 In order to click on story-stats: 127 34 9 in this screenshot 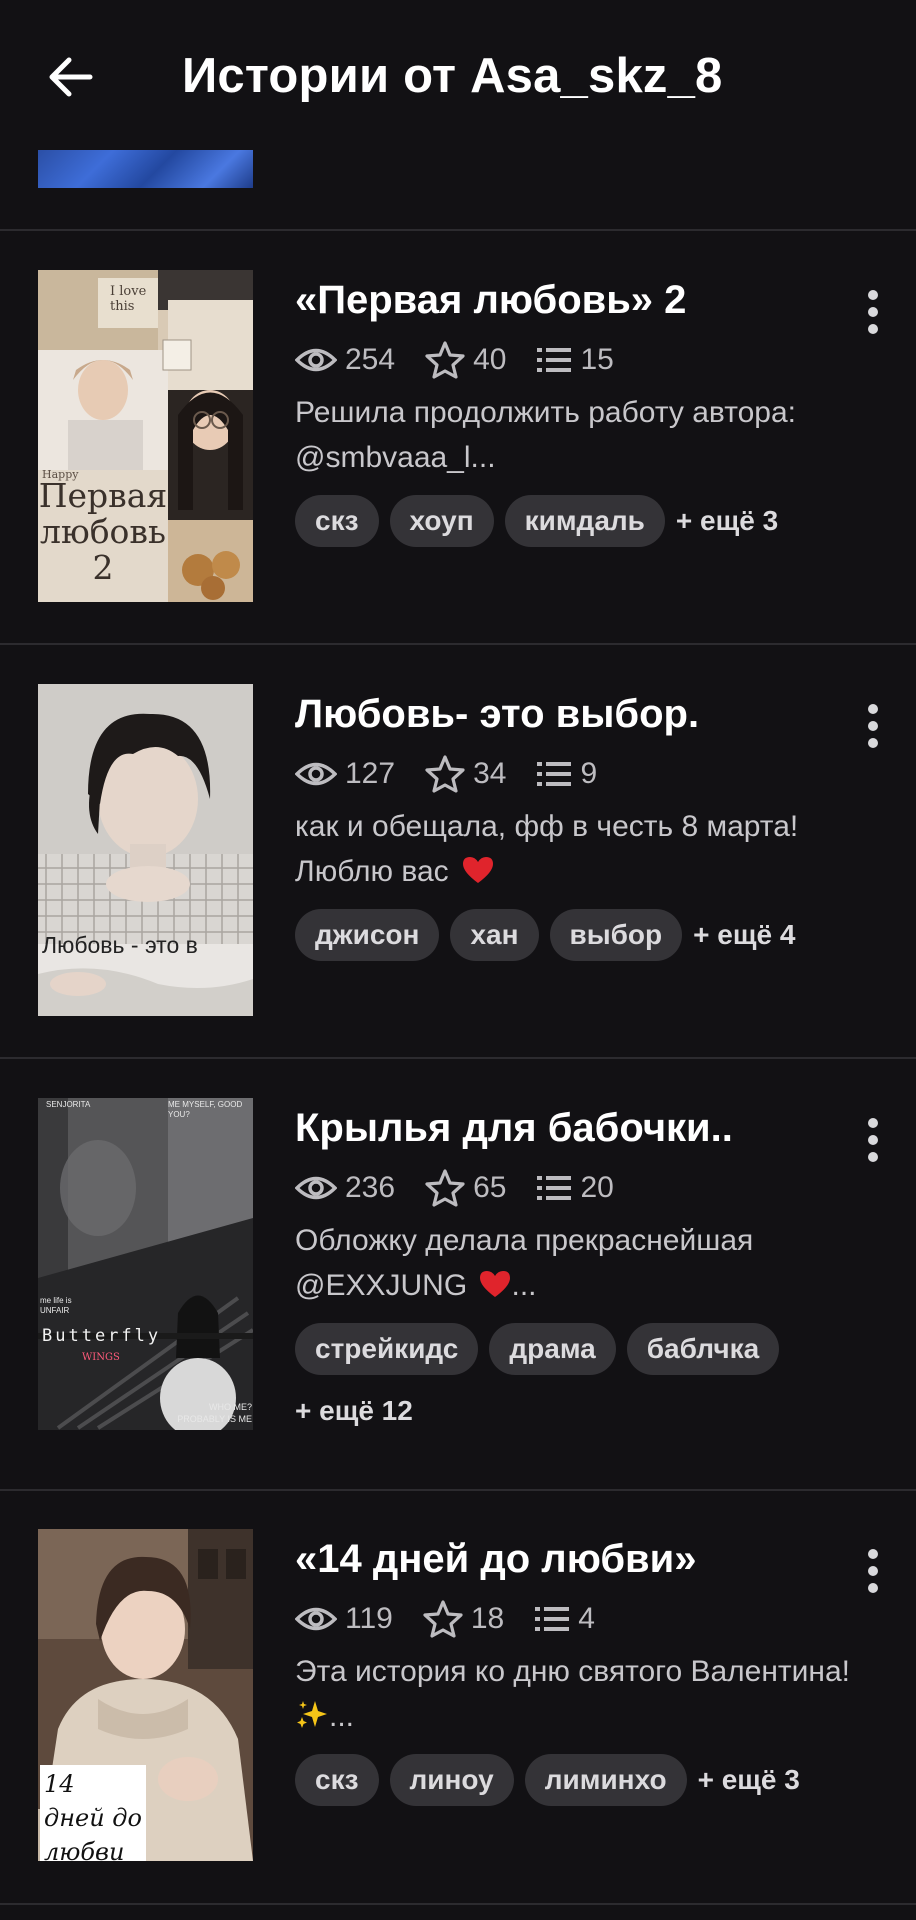, I will do `click(461, 774)`.